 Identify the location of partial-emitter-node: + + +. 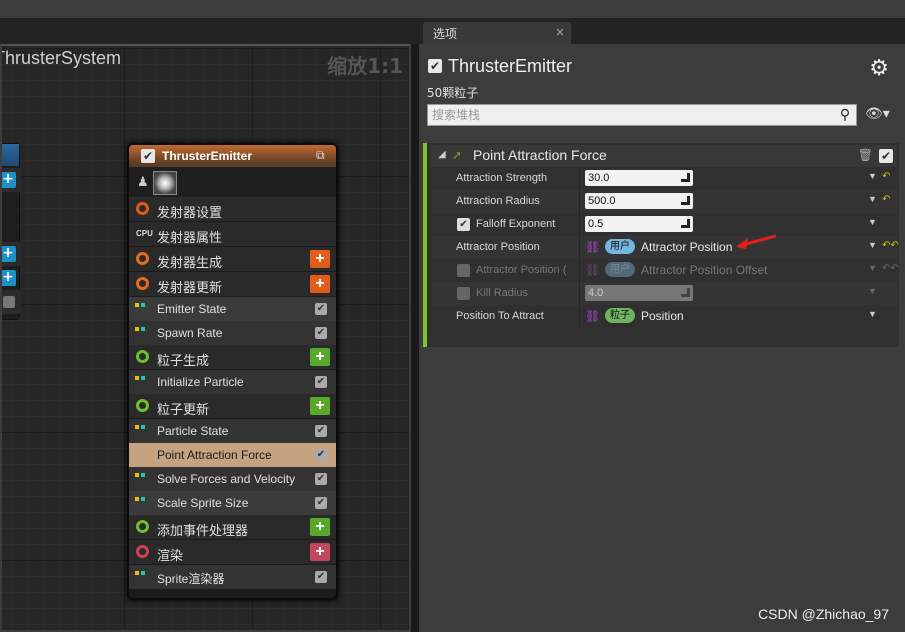
(10, 231).